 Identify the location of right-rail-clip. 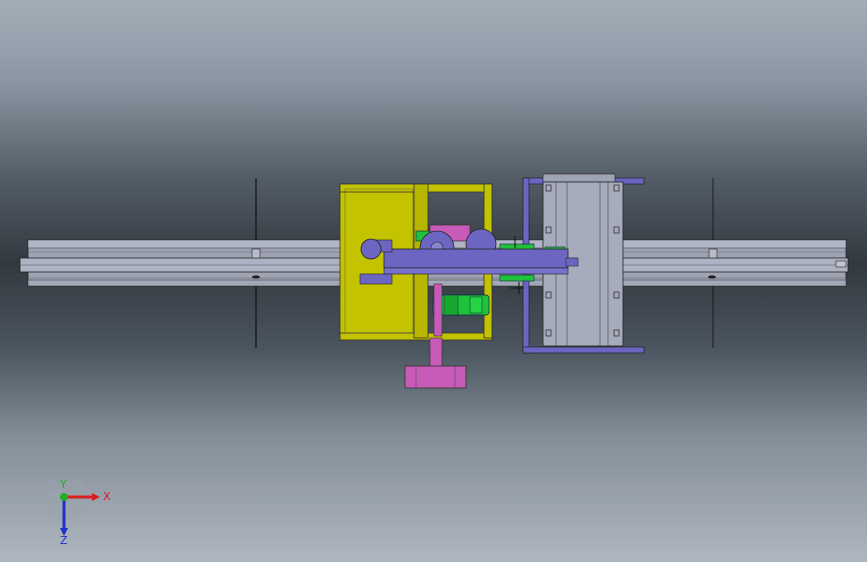
(713, 253).